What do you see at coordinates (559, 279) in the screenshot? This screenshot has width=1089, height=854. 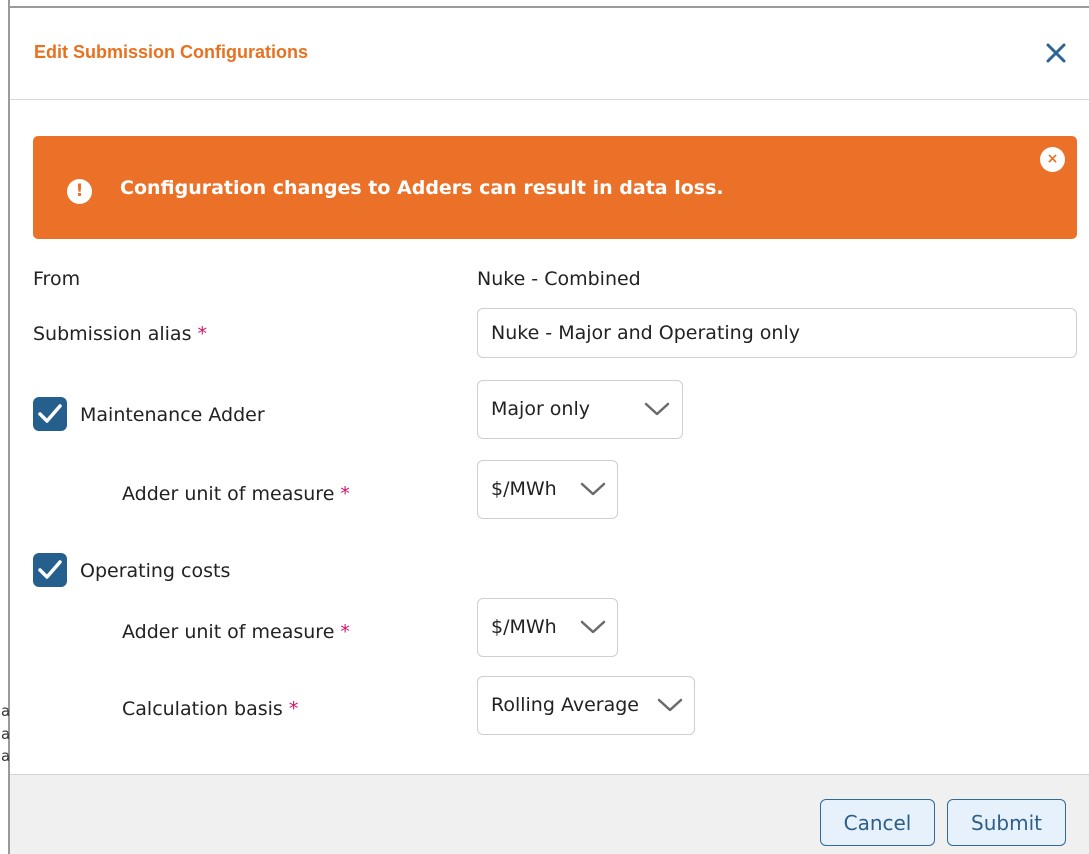 I see `from-value: Nuke - Combined` at bounding box center [559, 279].